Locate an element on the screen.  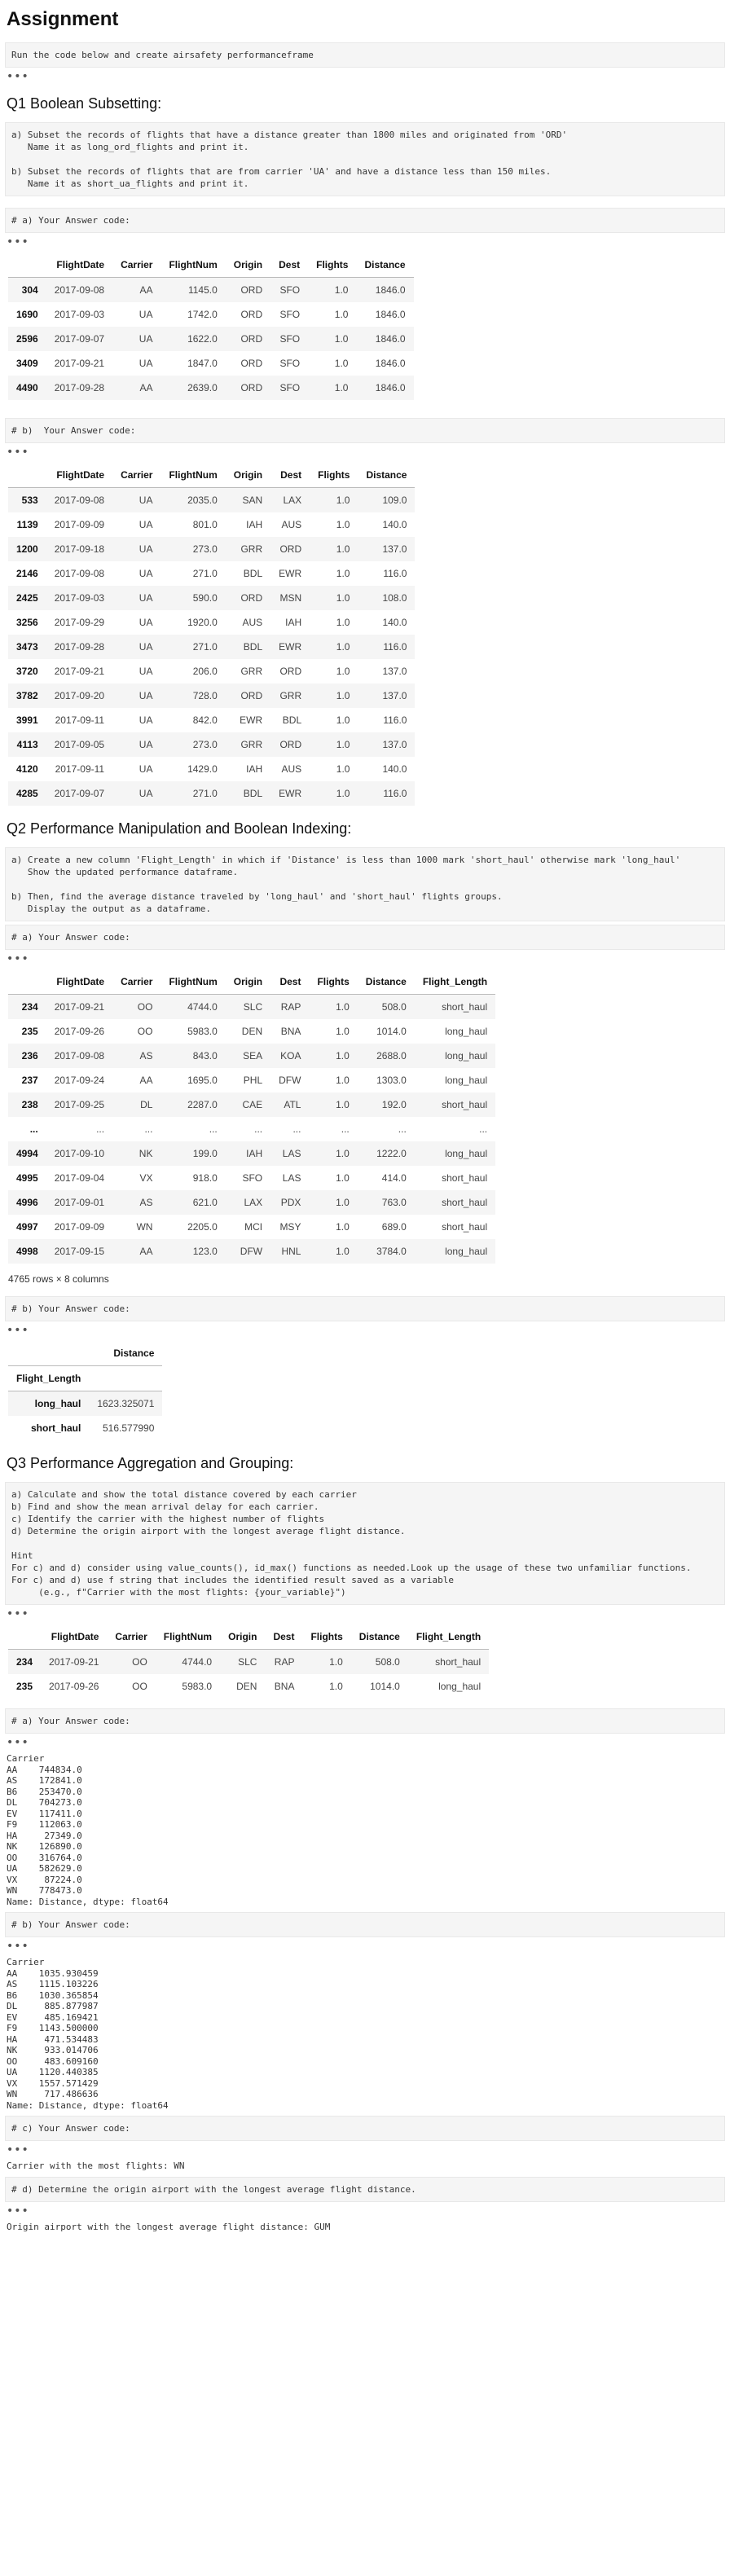
table-cell: 2035.0 is located at coordinates (203, 500).